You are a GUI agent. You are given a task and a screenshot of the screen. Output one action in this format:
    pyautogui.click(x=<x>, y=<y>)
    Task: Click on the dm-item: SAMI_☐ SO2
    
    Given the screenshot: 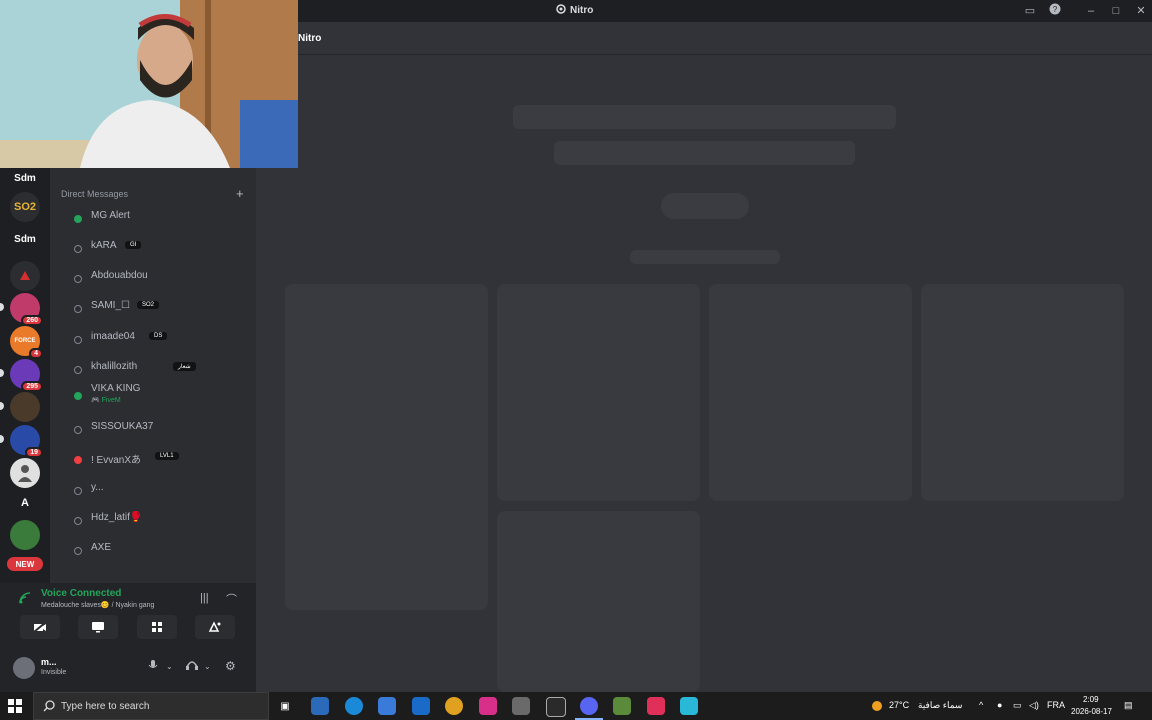 What is the action you would take?
    pyautogui.click(x=159, y=308)
    